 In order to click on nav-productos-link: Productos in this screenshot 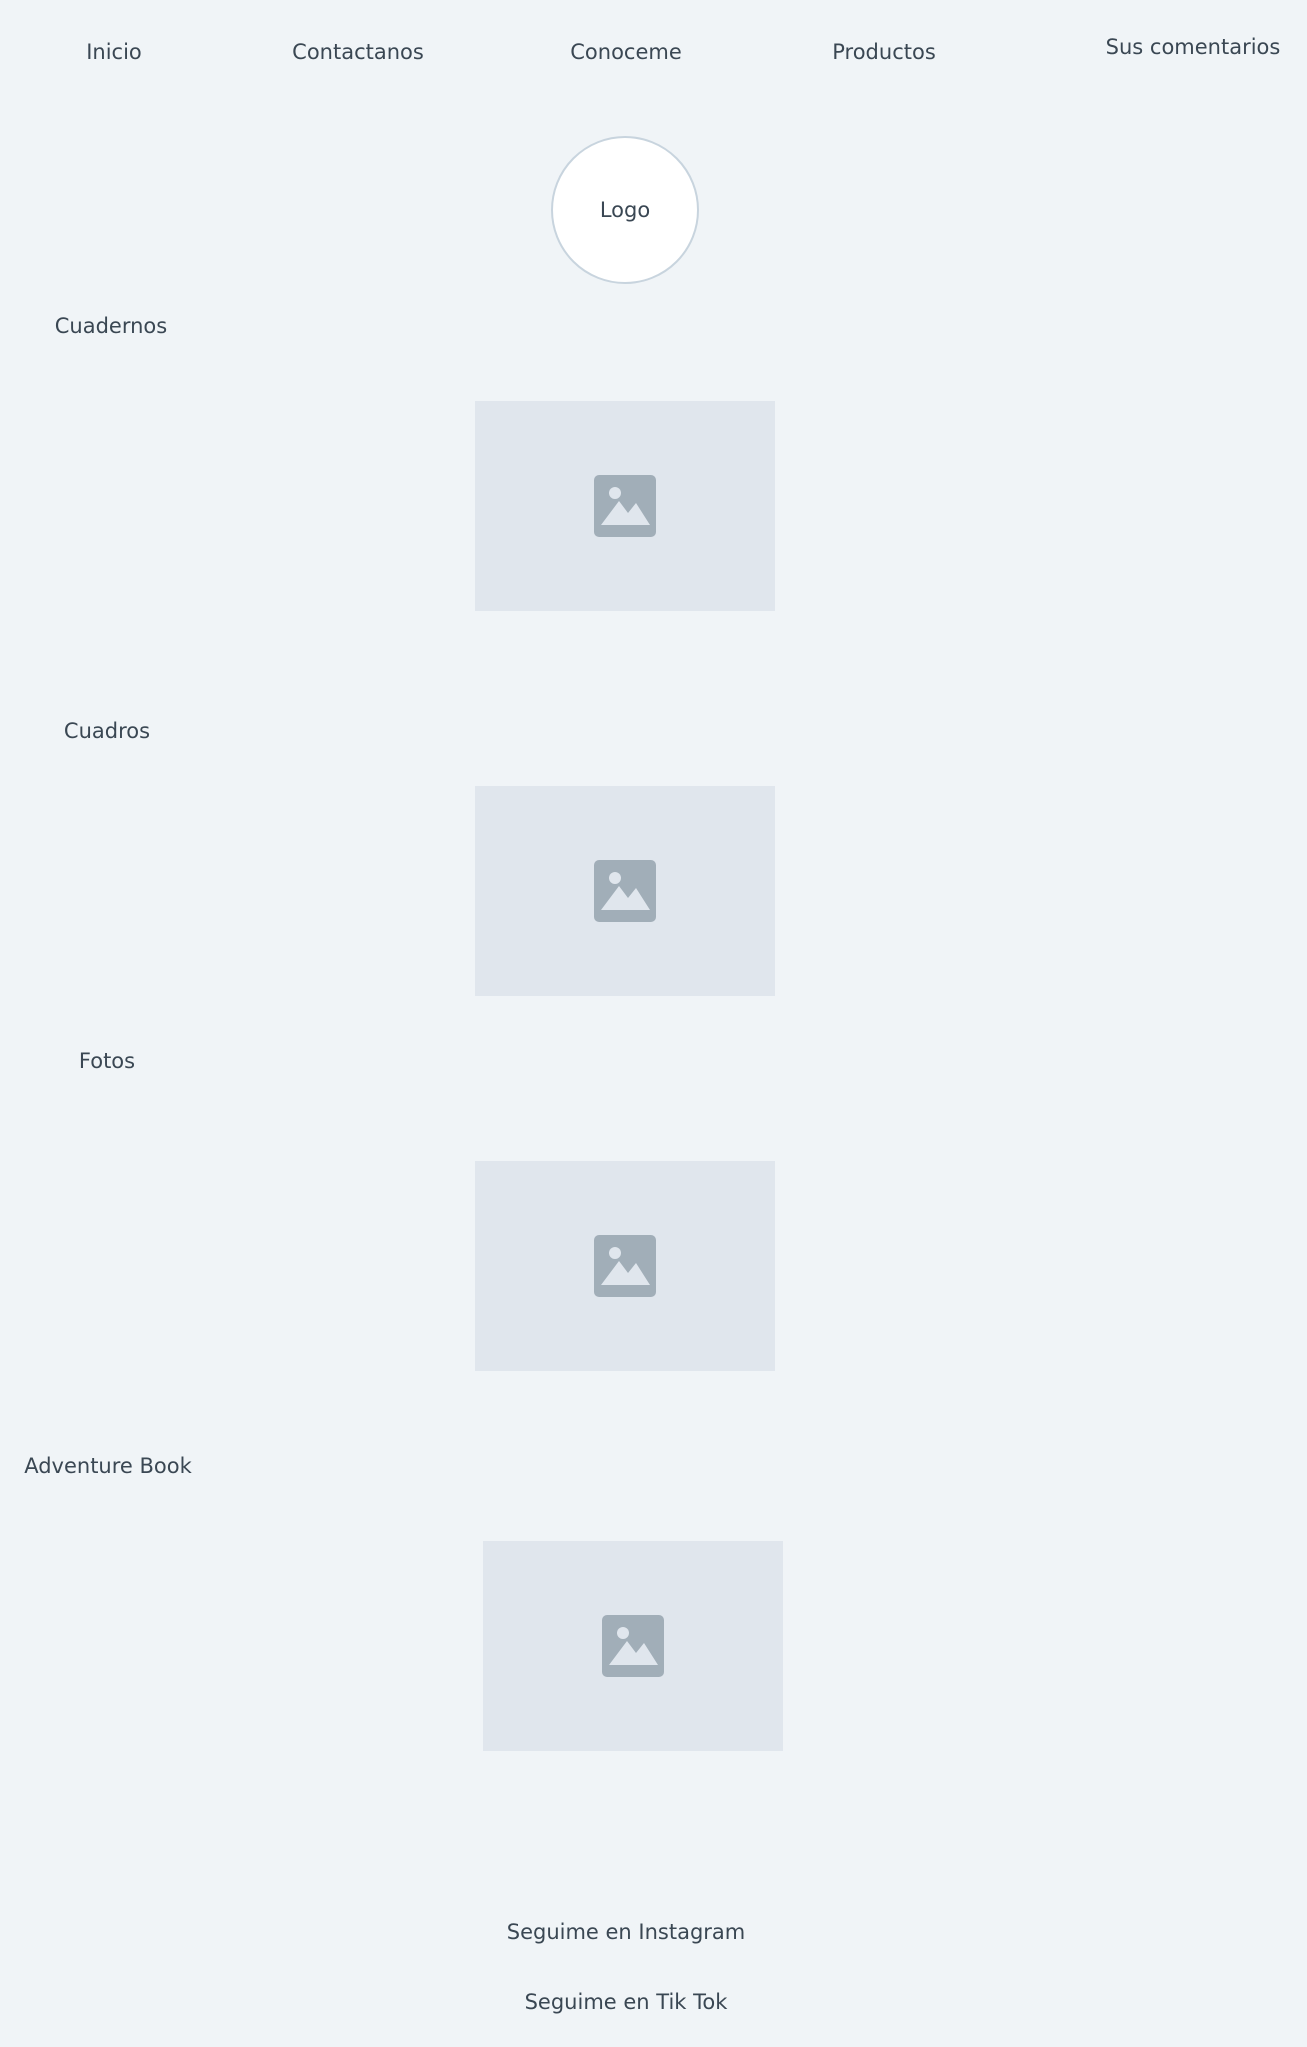, I will do `click(884, 52)`.